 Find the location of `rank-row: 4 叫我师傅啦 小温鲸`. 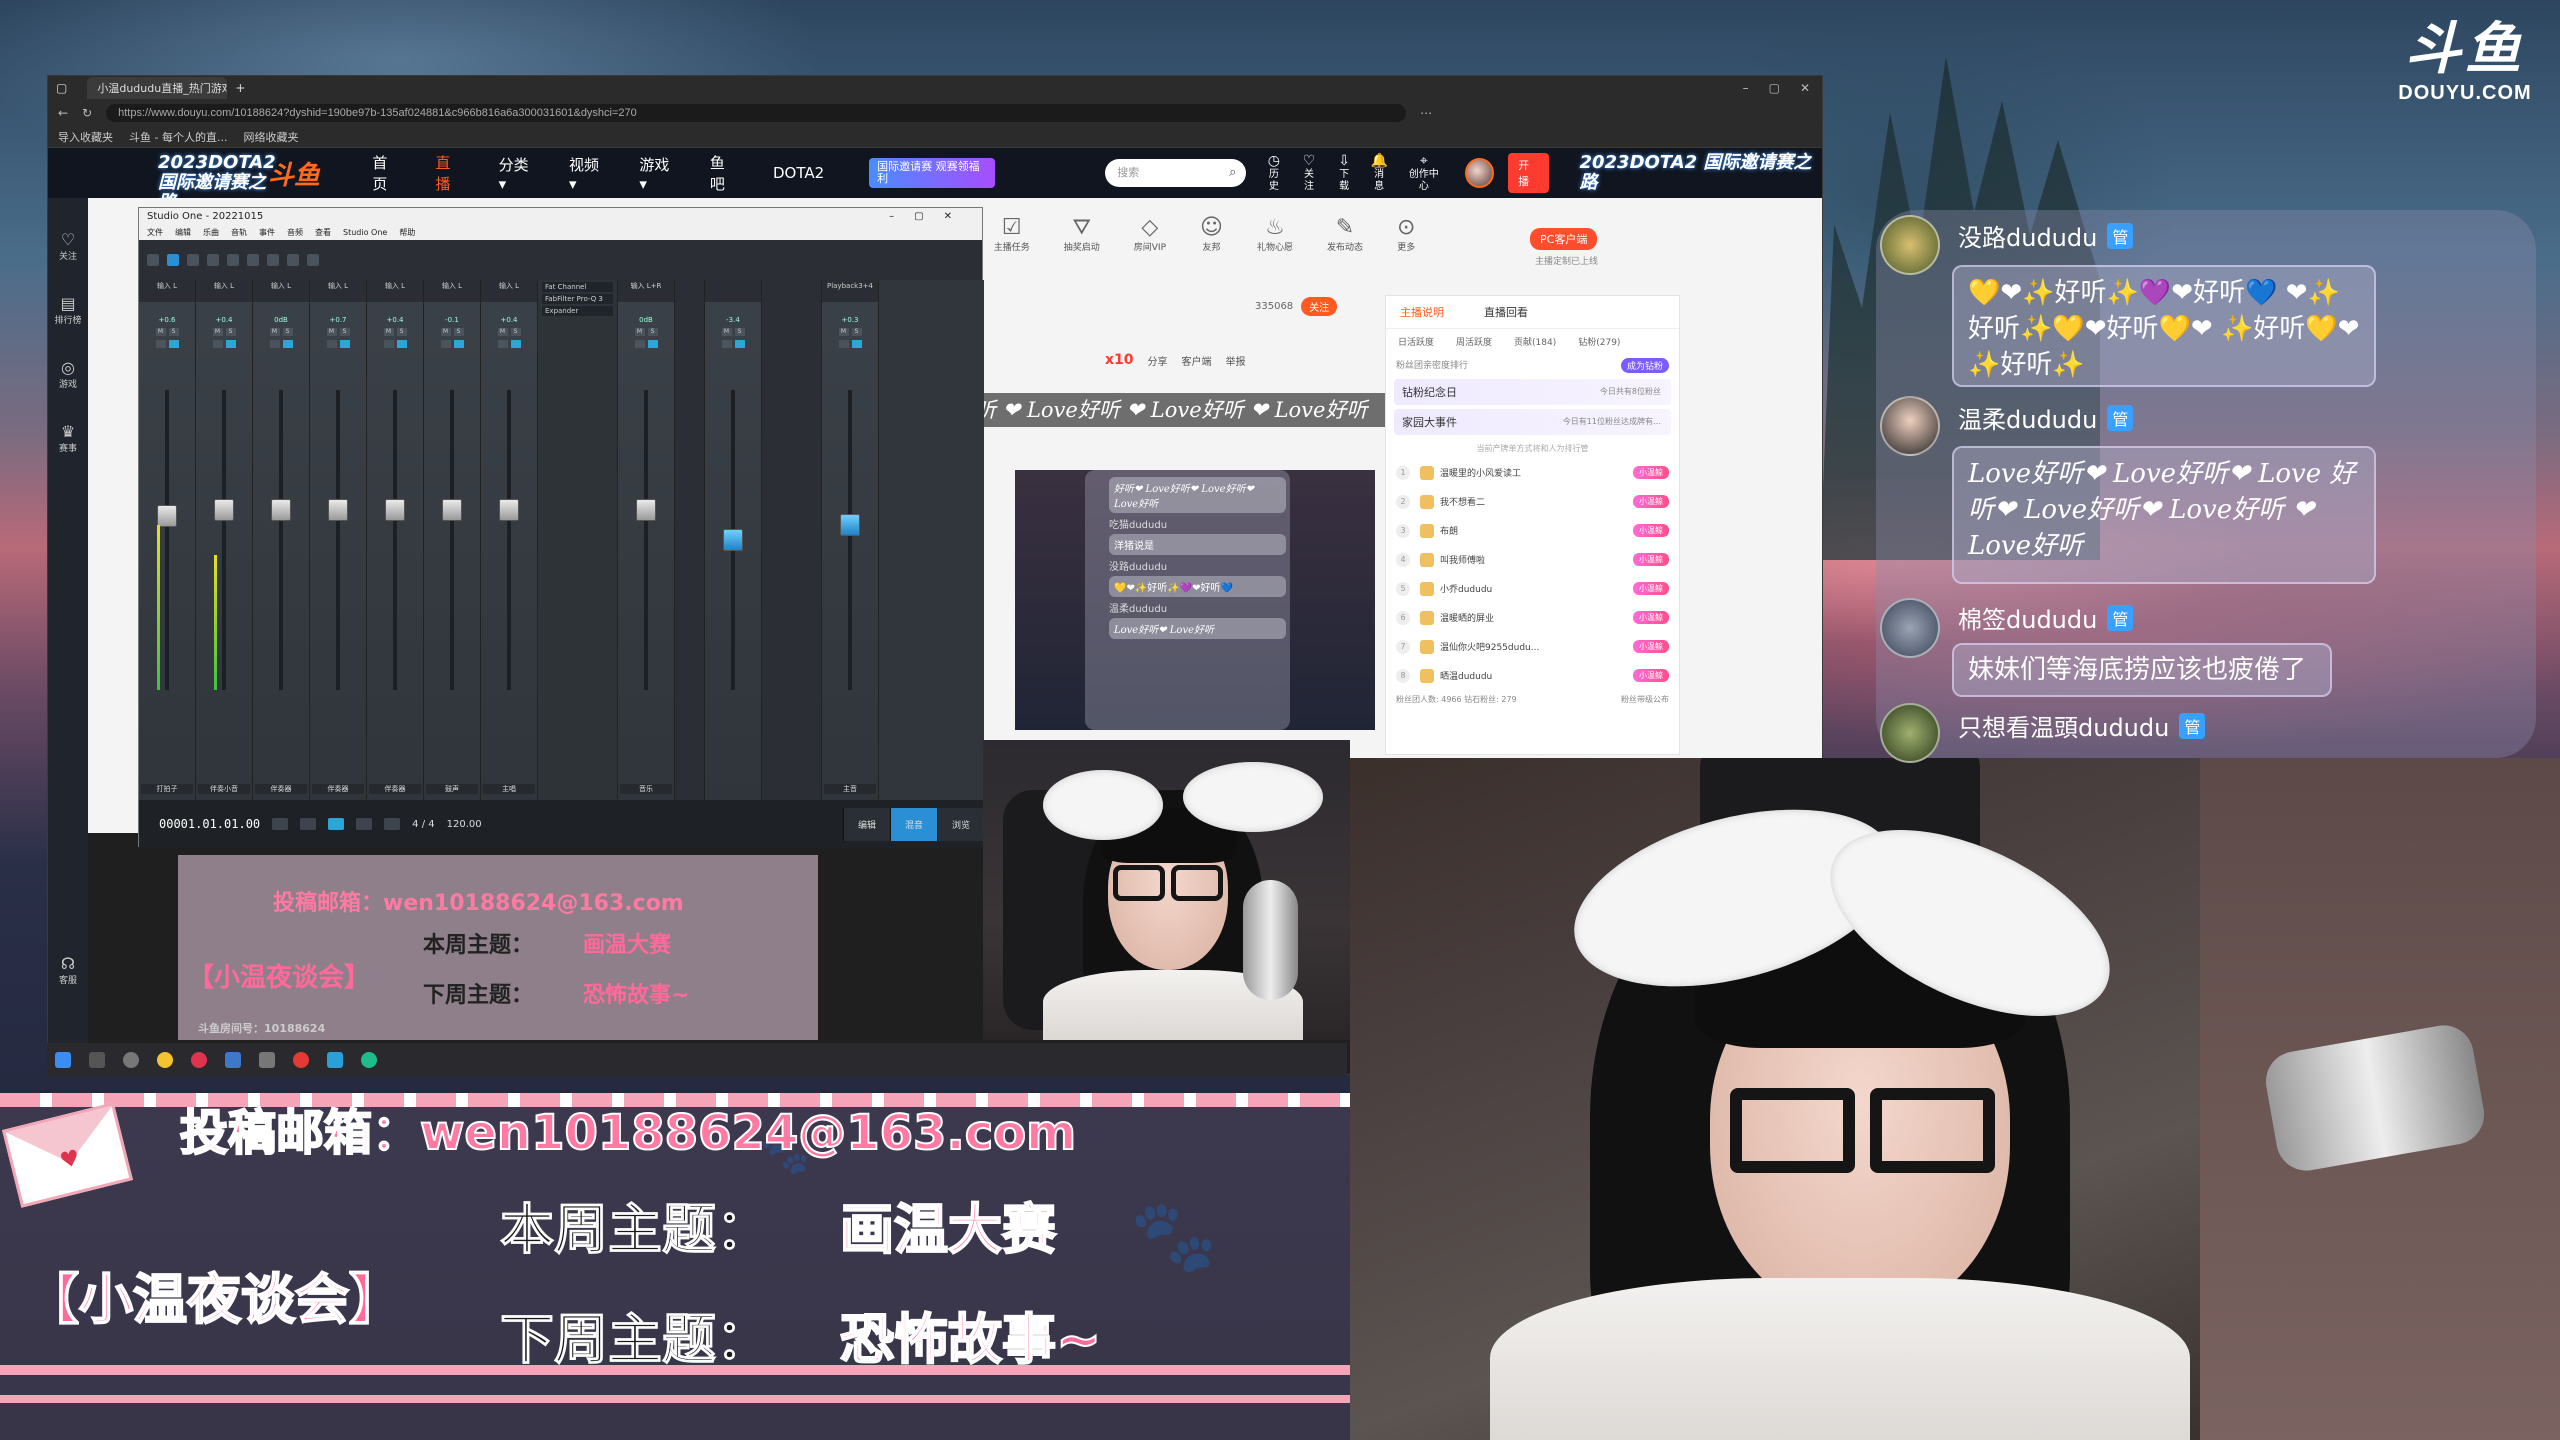

rank-row: 4 叫我师傅啦 小温鲸 is located at coordinates (1532, 559).